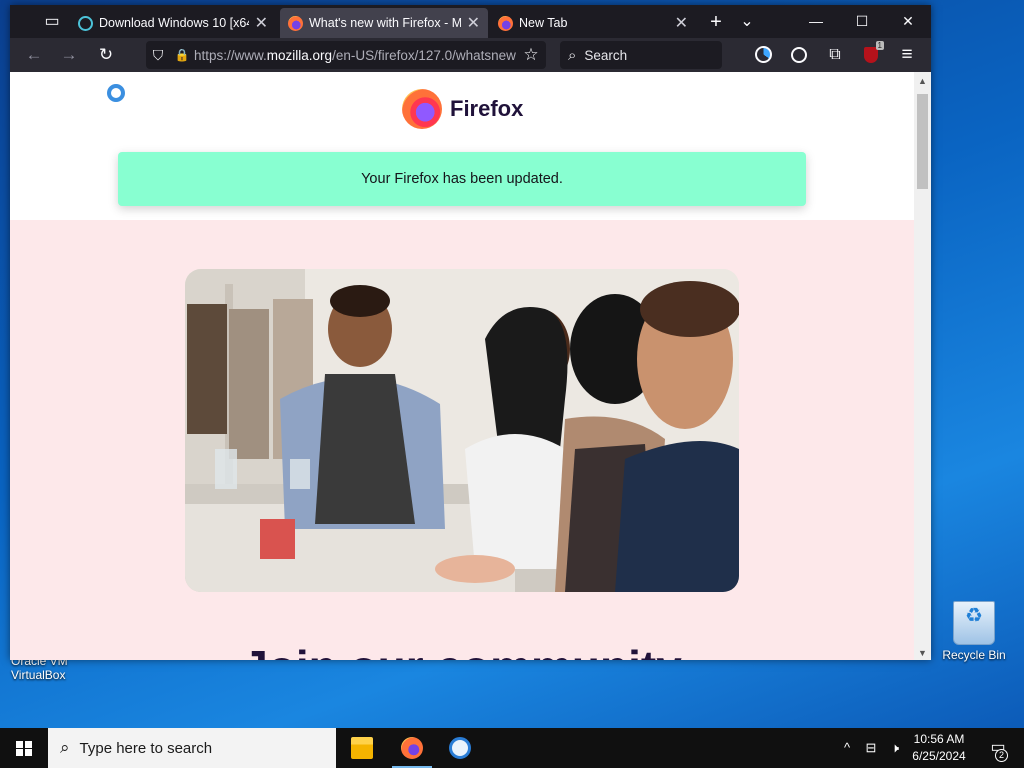 The height and width of the screenshot is (768, 1024). What do you see at coordinates (182, 55) in the screenshot?
I see `lock-icon: 🔒` at bounding box center [182, 55].